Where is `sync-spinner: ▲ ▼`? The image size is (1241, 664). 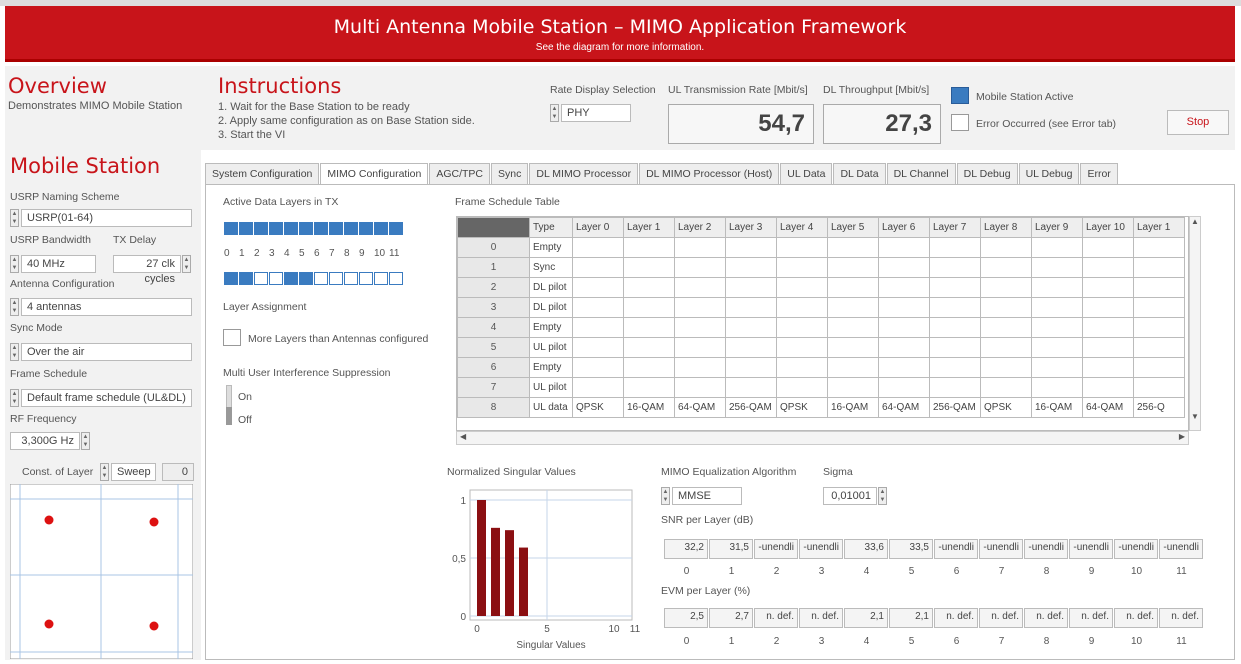 sync-spinner: ▲ ▼ is located at coordinates (14, 352).